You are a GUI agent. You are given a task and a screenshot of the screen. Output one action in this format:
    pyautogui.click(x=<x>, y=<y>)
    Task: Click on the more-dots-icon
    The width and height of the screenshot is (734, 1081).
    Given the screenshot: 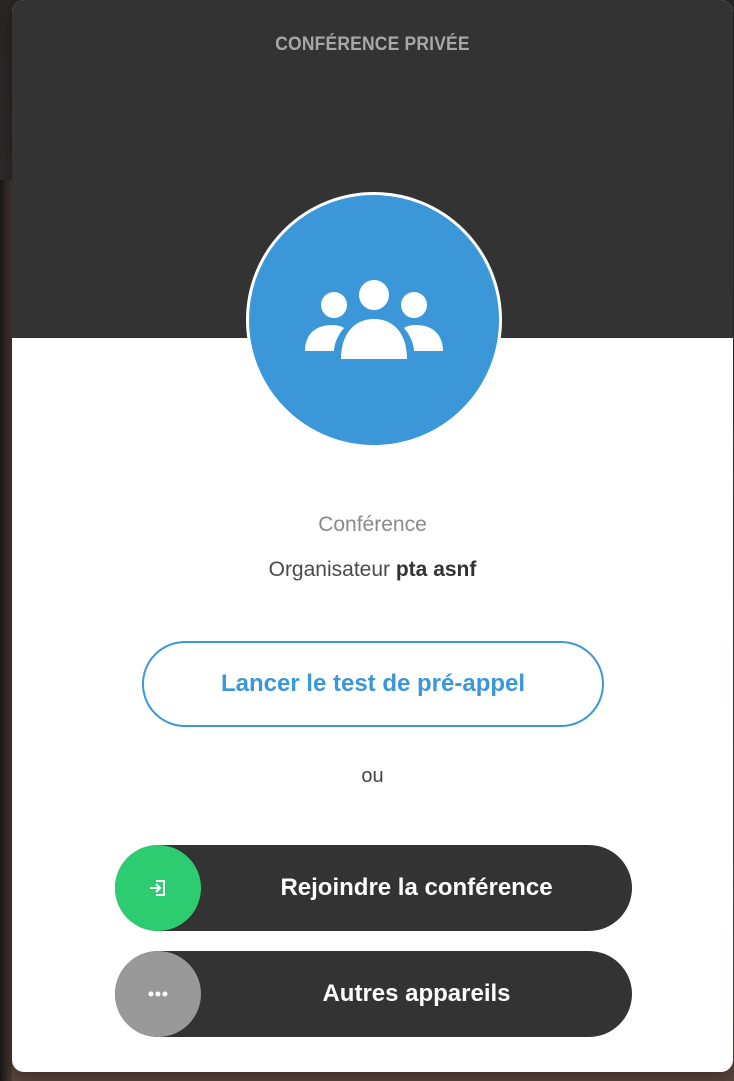 What is the action you would take?
    pyautogui.click(x=158, y=994)
    